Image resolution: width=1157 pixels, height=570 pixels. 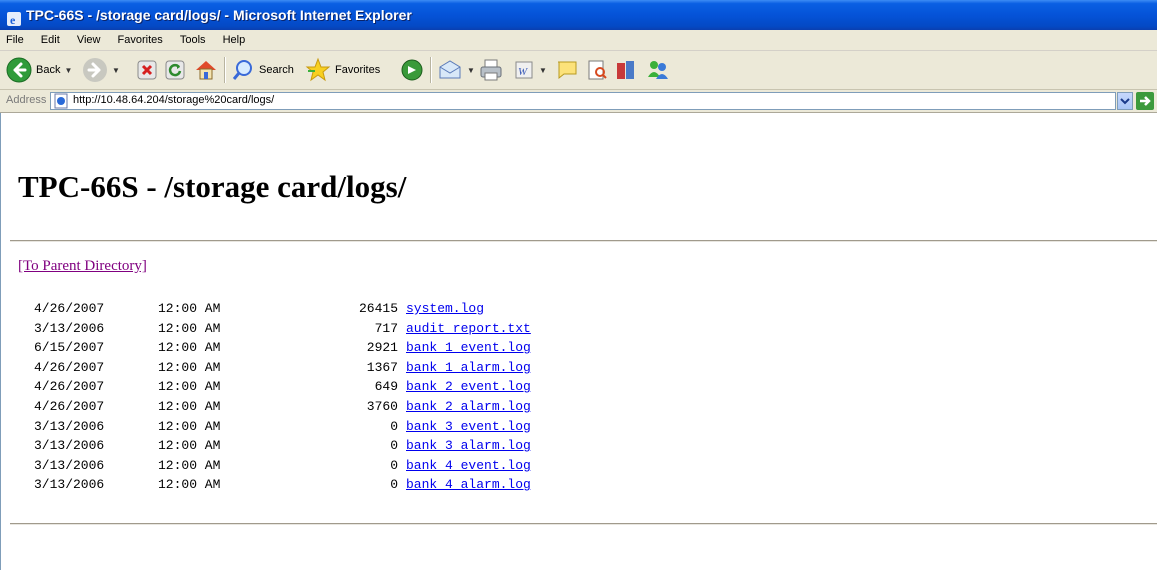 I want to click on discuss-button, so click(x=567, y=70).